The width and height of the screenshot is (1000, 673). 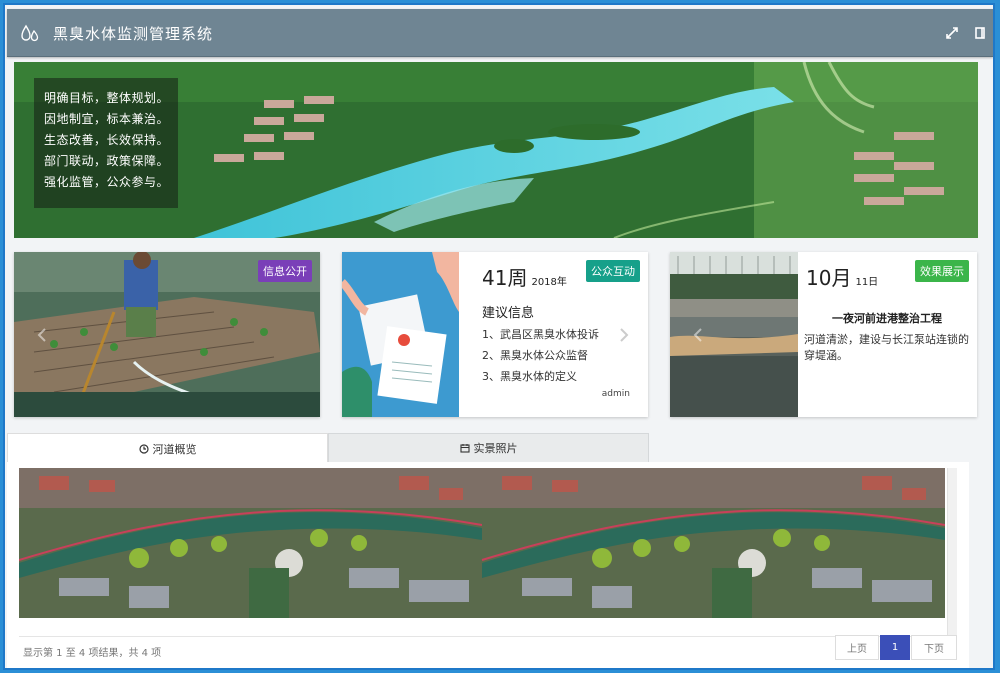 I want to click on top-header: 黑臭水体监测管理系统, so click(x=500, y=33).